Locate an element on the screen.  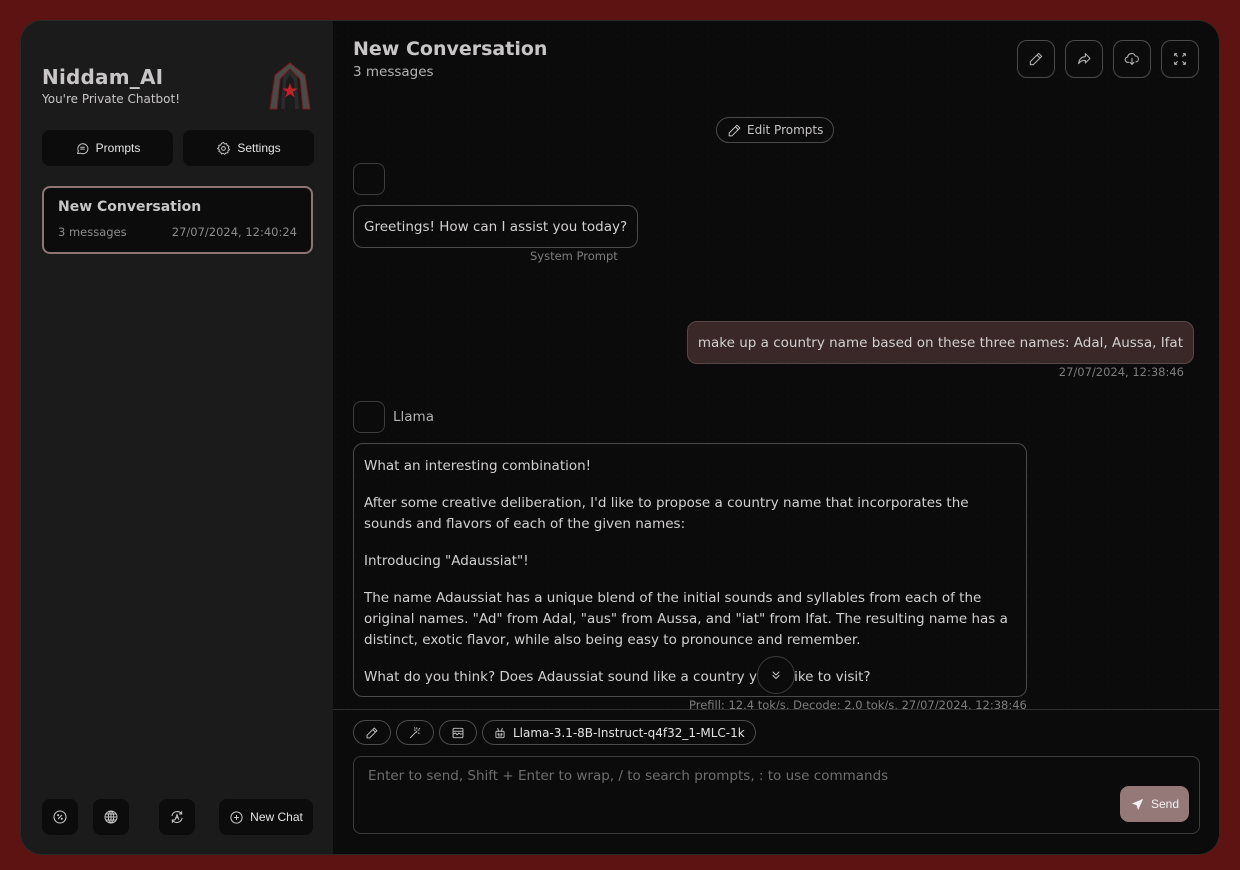
conversation-timestamp: 27/07/2024, 12:40:24 is located at coordinates (234, 232).